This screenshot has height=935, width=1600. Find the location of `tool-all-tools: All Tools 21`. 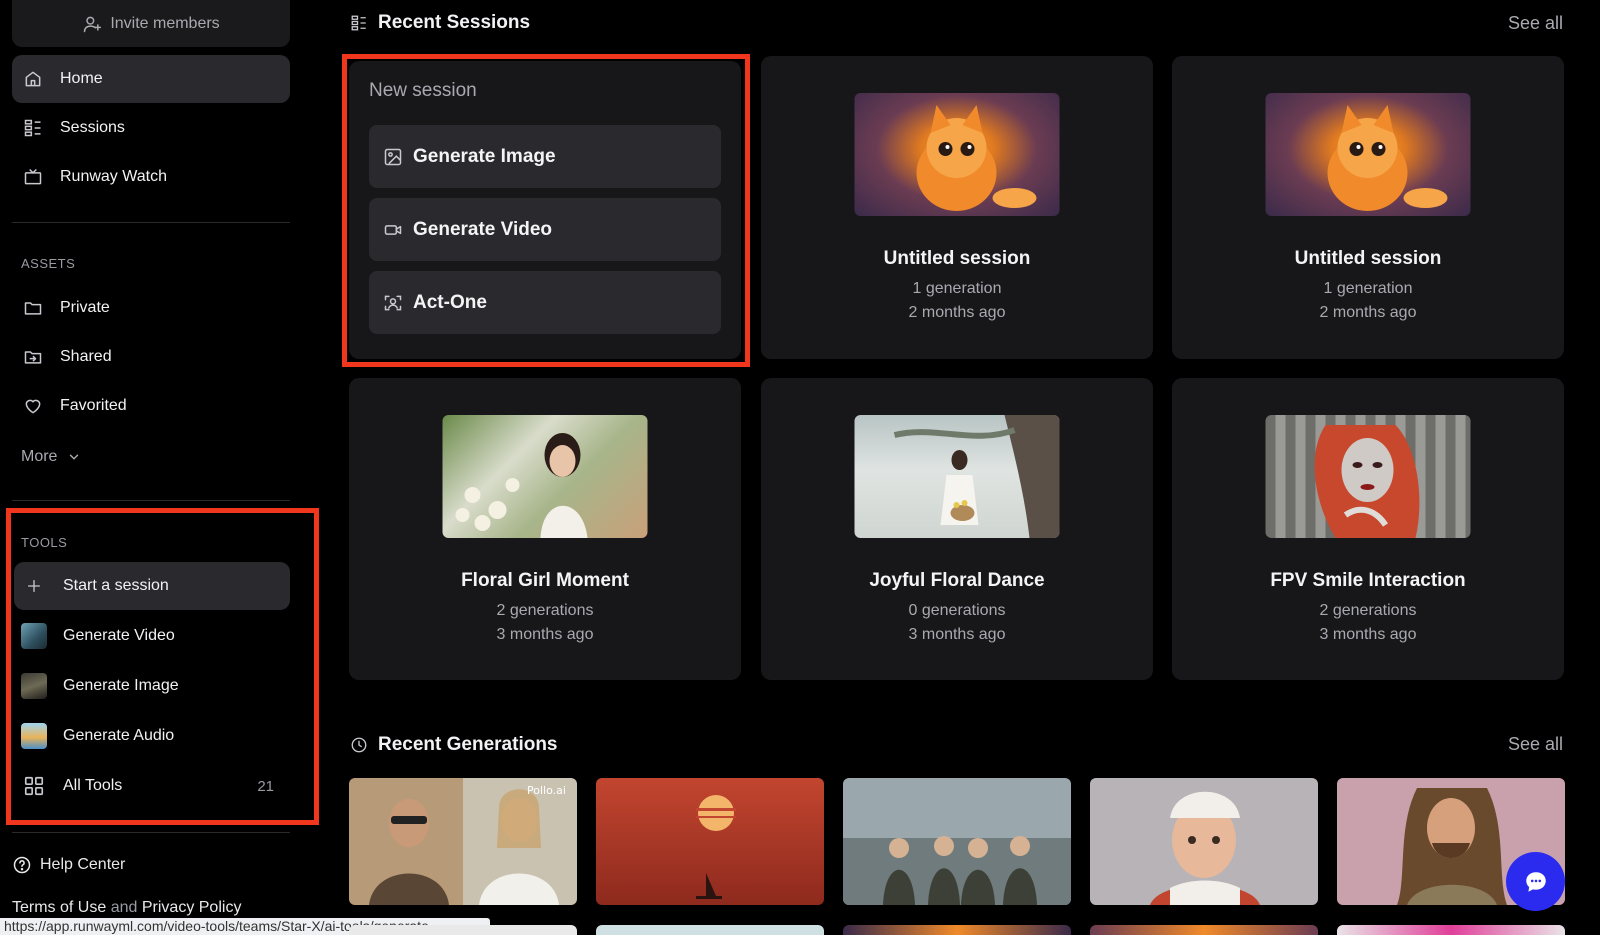

tool-all-tools: All Tools 21 is located at coordinates (152, 786).